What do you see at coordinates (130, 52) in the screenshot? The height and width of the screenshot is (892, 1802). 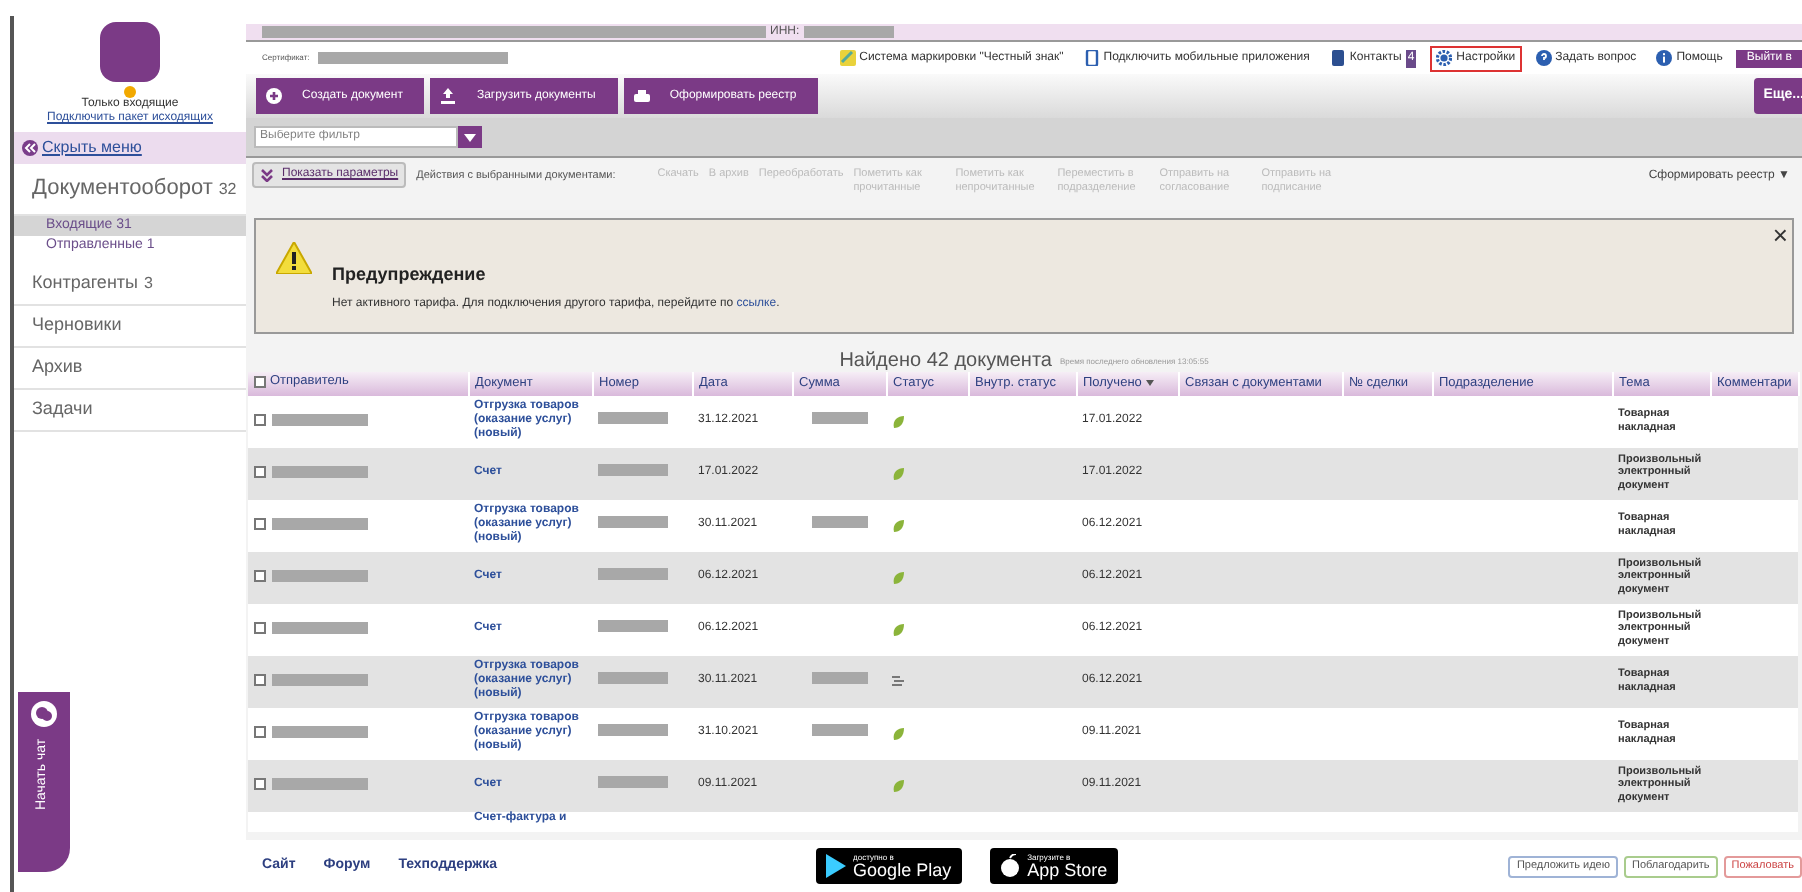 I see `logo-icon` at bounding box center [130, 52].